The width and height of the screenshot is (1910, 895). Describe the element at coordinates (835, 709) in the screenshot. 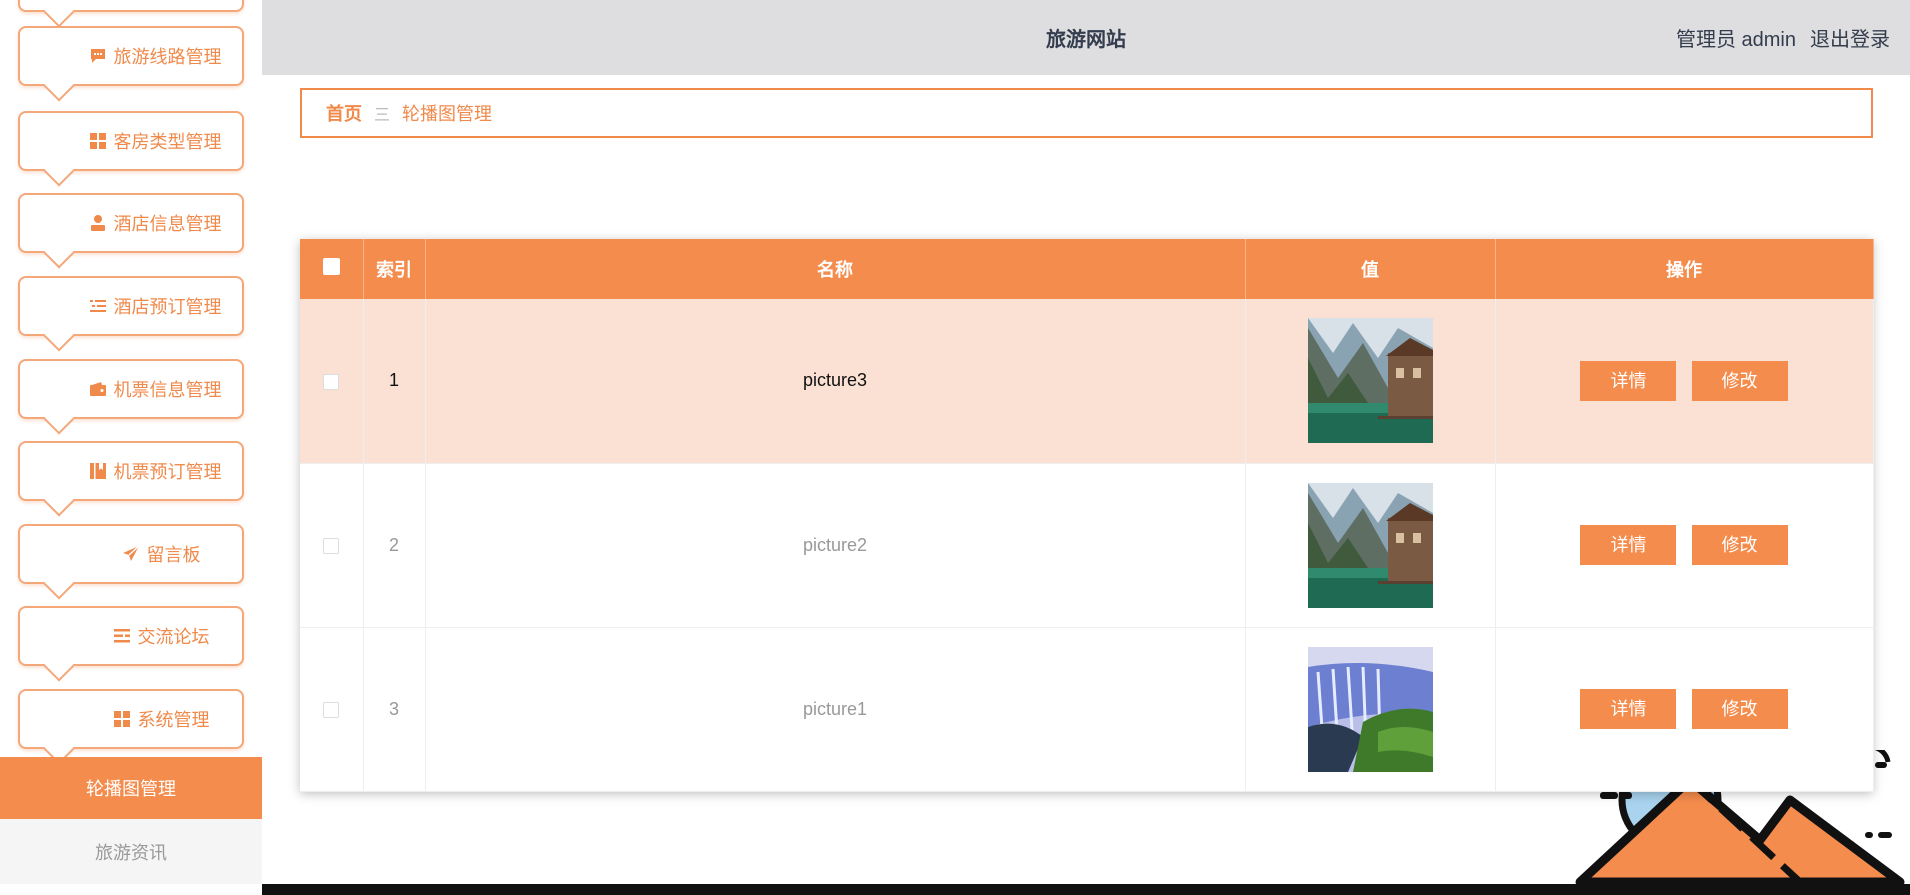

I see `row-name: picture1` at that location.